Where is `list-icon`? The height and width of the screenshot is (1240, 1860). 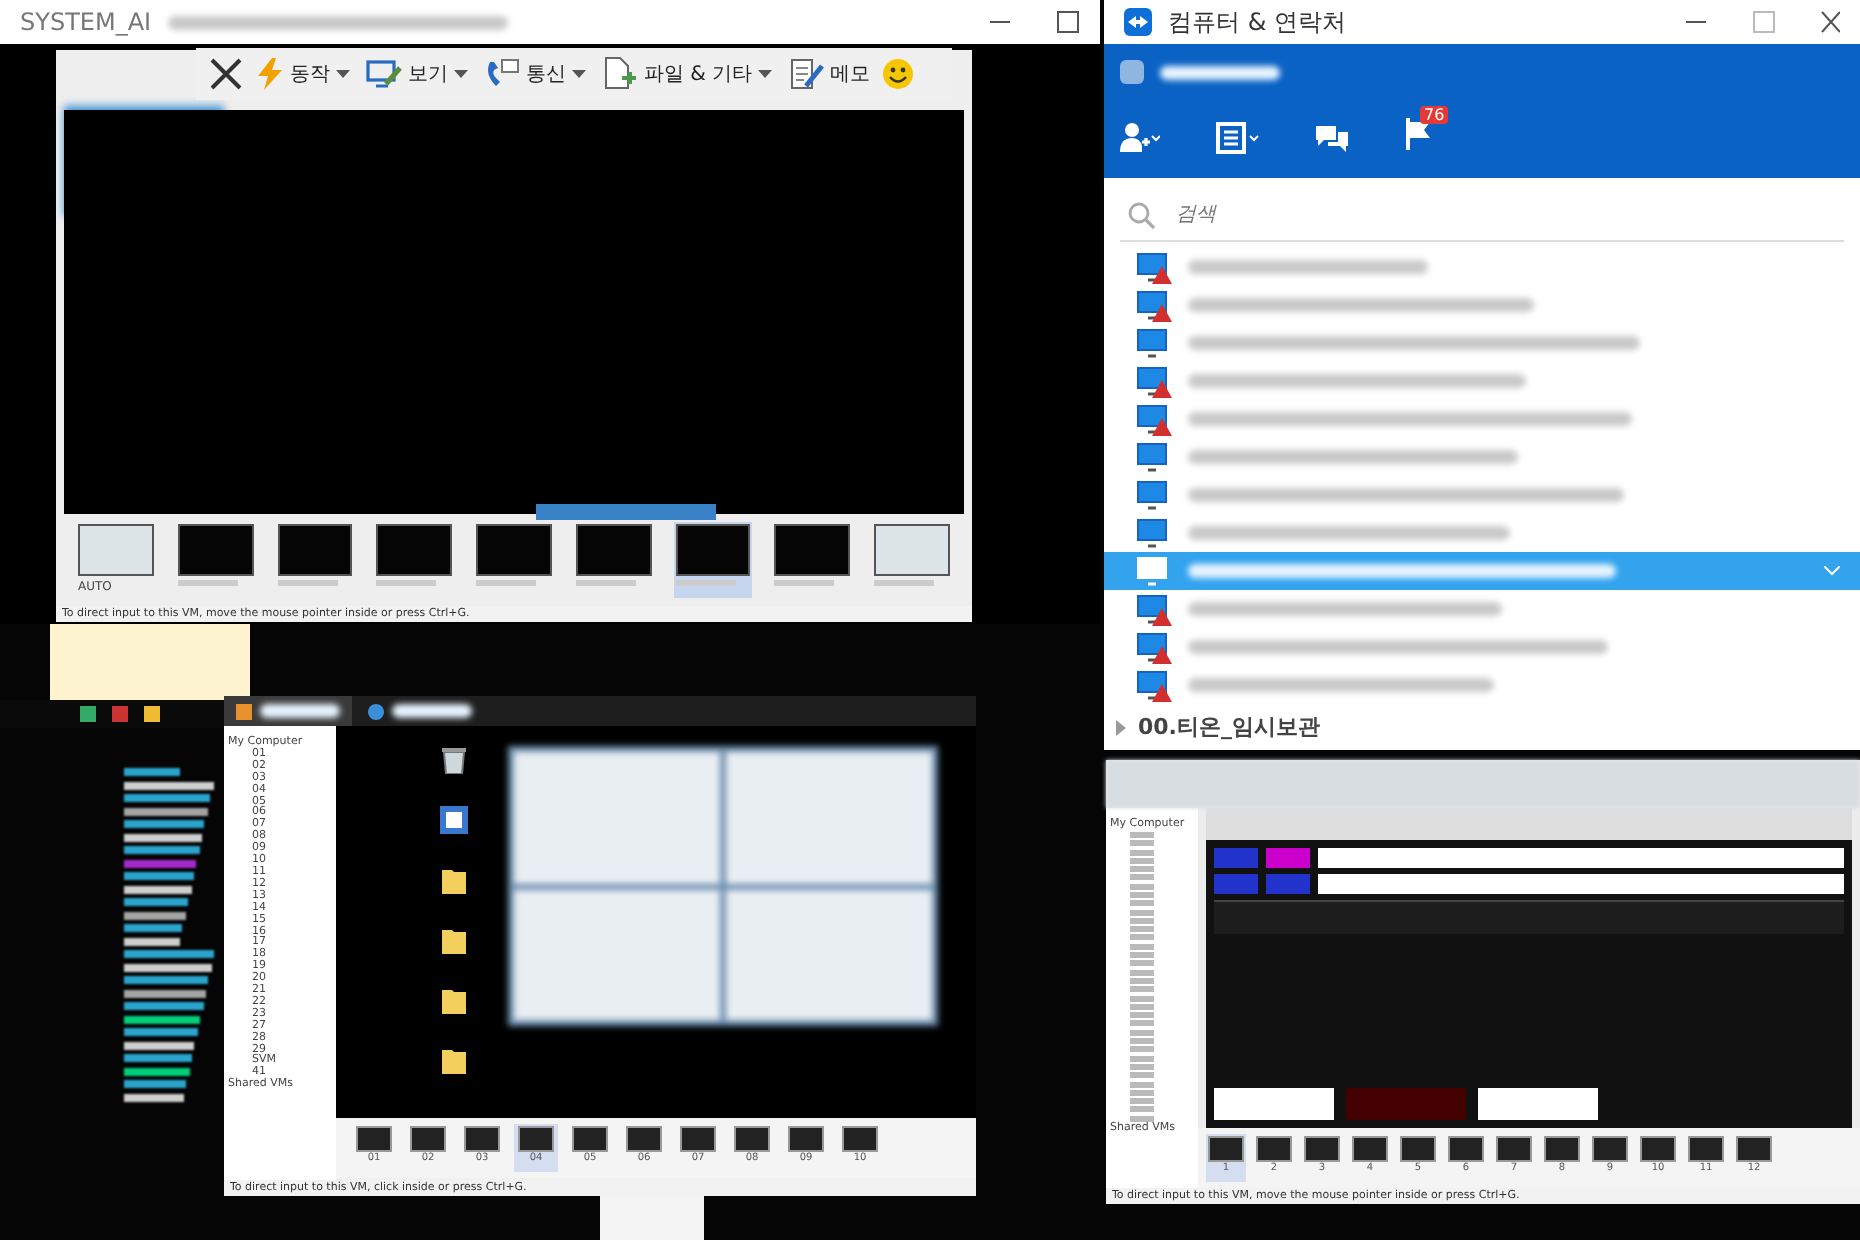 list-icon is located at coordinates (1238, 138).